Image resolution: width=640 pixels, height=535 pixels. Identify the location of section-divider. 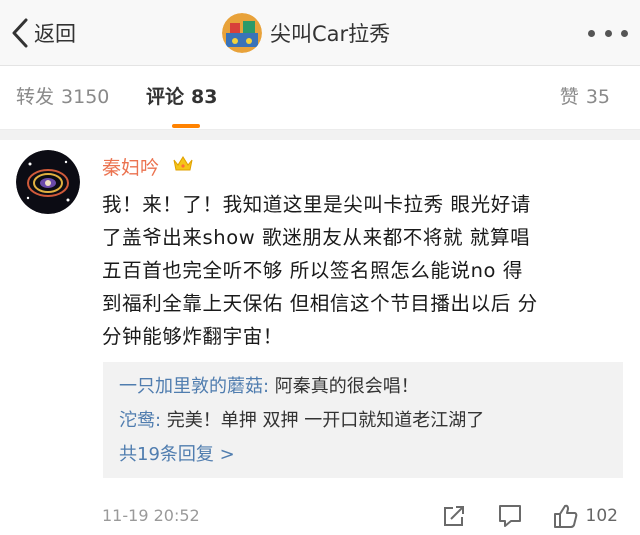
(320, 135).